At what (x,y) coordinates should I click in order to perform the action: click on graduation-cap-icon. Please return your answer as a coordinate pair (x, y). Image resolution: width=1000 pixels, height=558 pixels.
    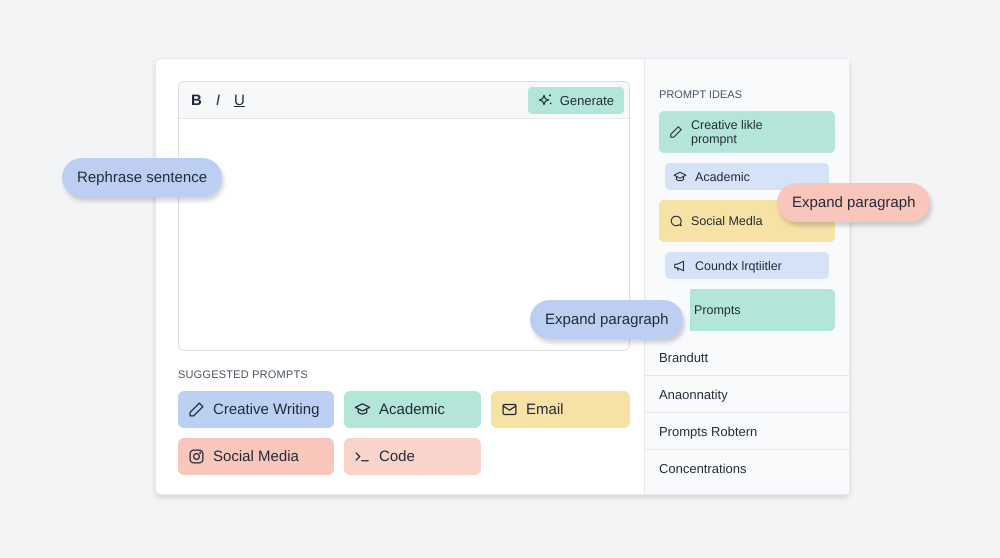
    Looking at the image, I should click on (680, 177).